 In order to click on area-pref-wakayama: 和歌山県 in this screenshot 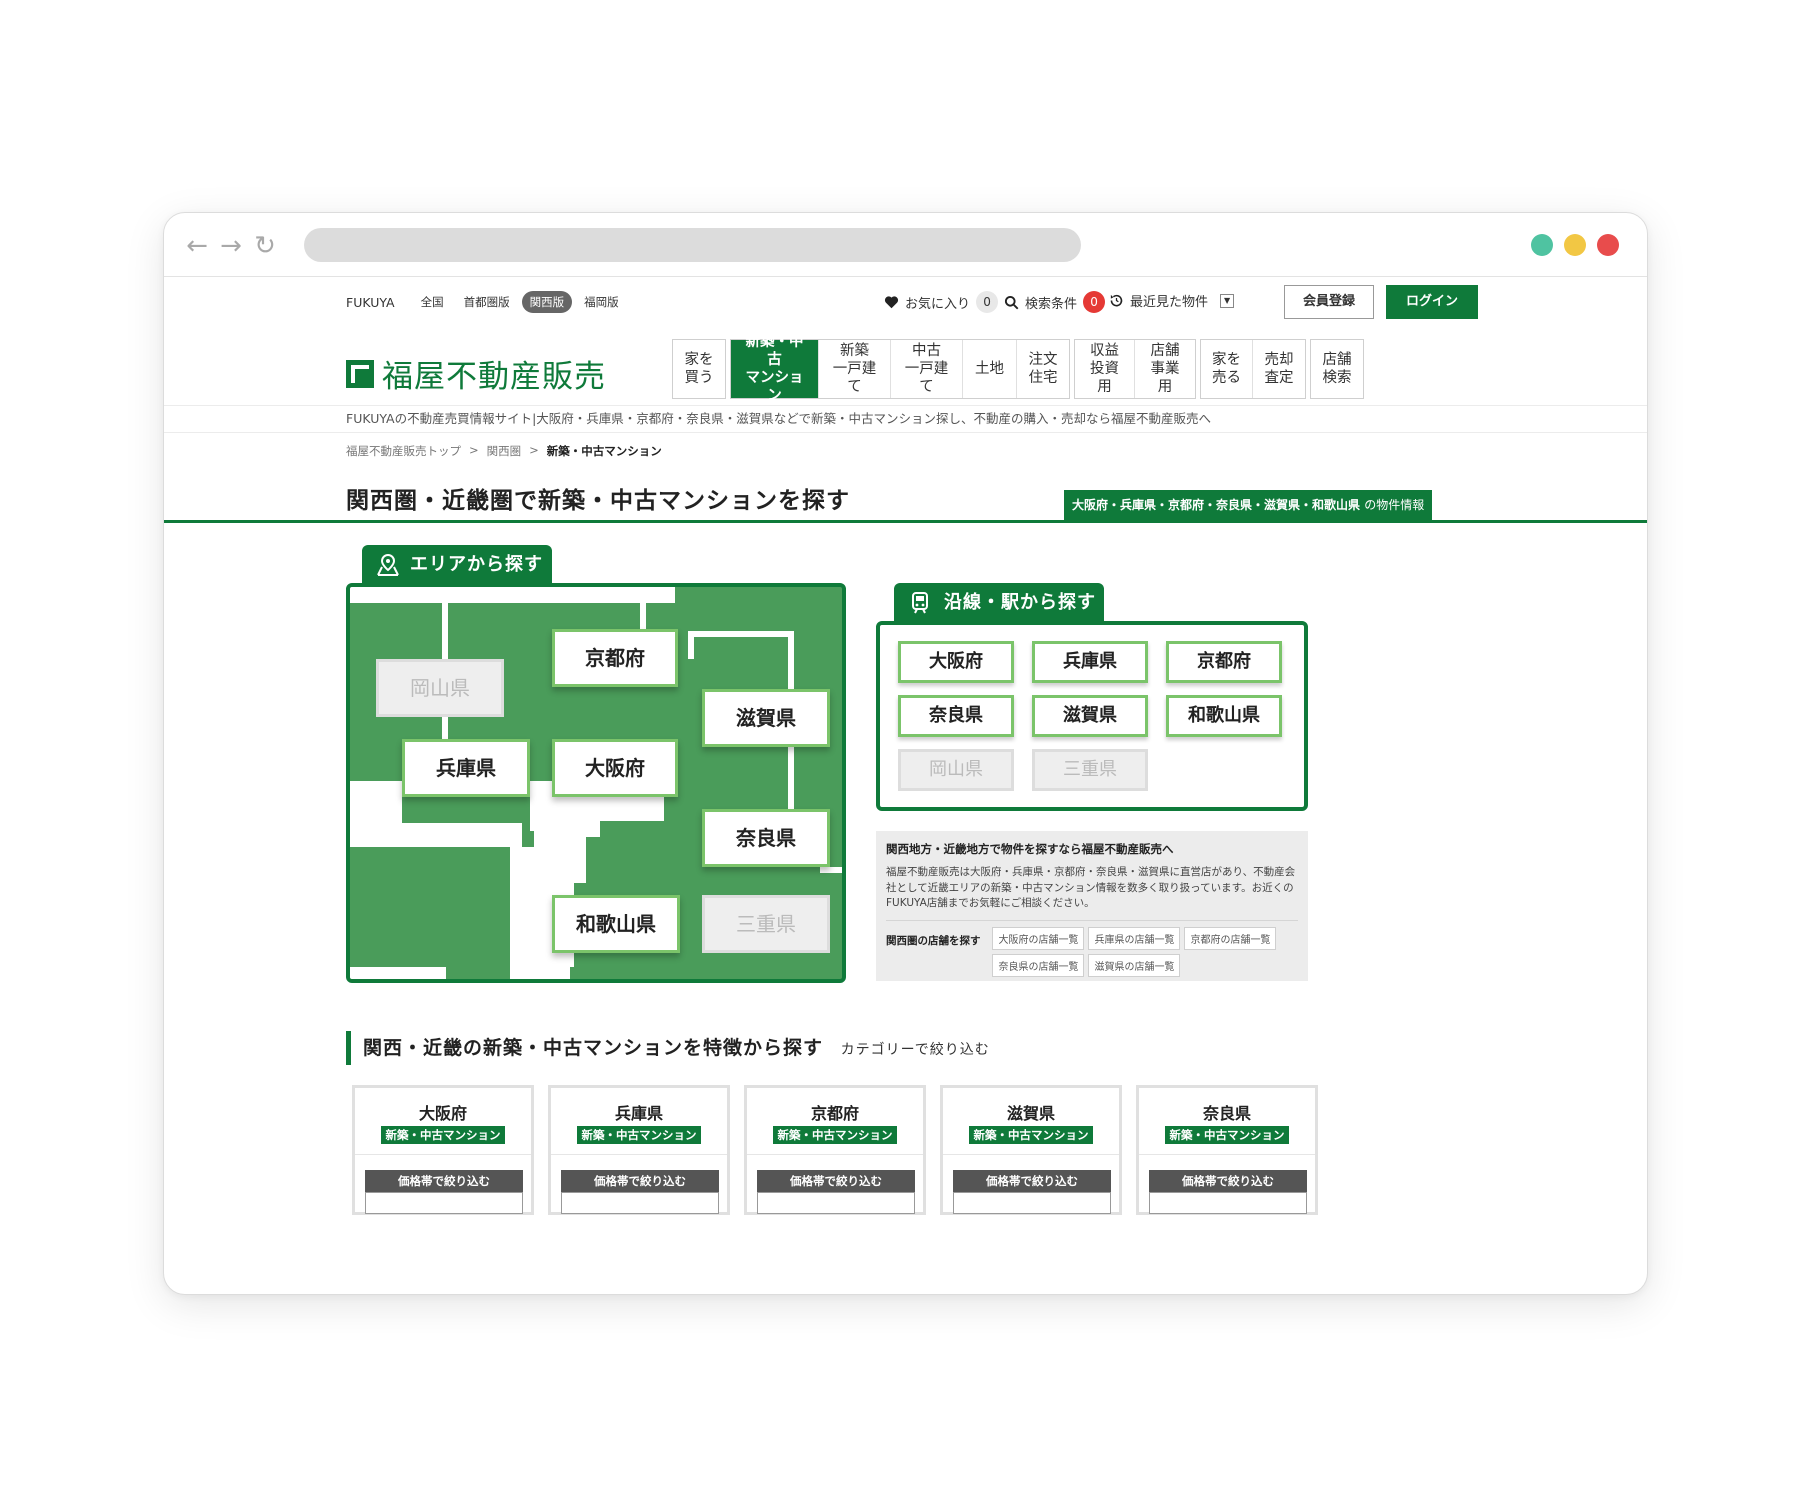, I will do `click(616, 924)`.